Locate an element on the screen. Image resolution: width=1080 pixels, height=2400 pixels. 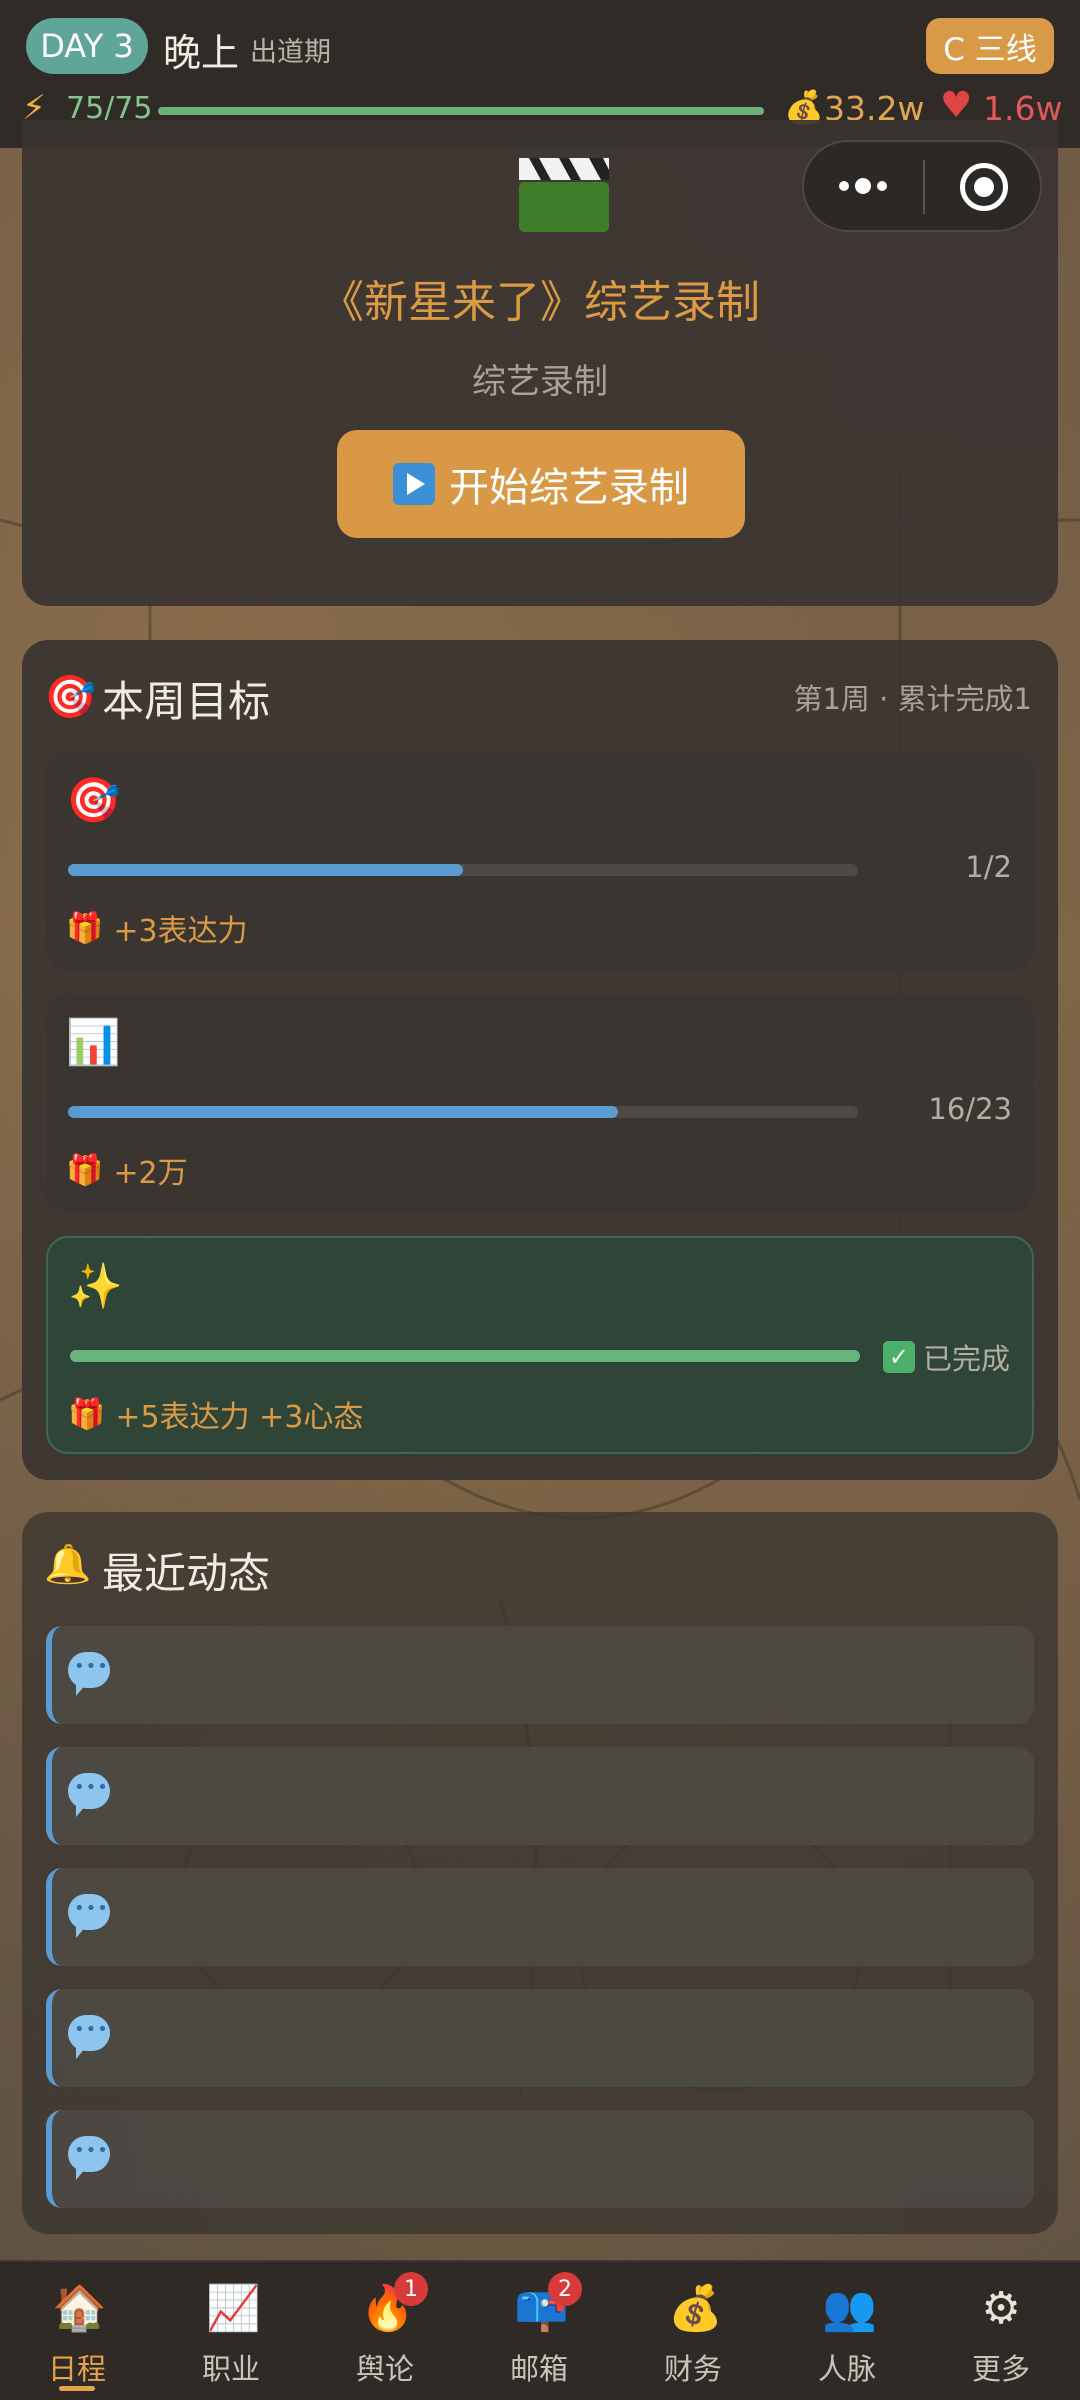
tab-mailbox: 📪 2 邮箱 is located at coordinates (539, 2331).